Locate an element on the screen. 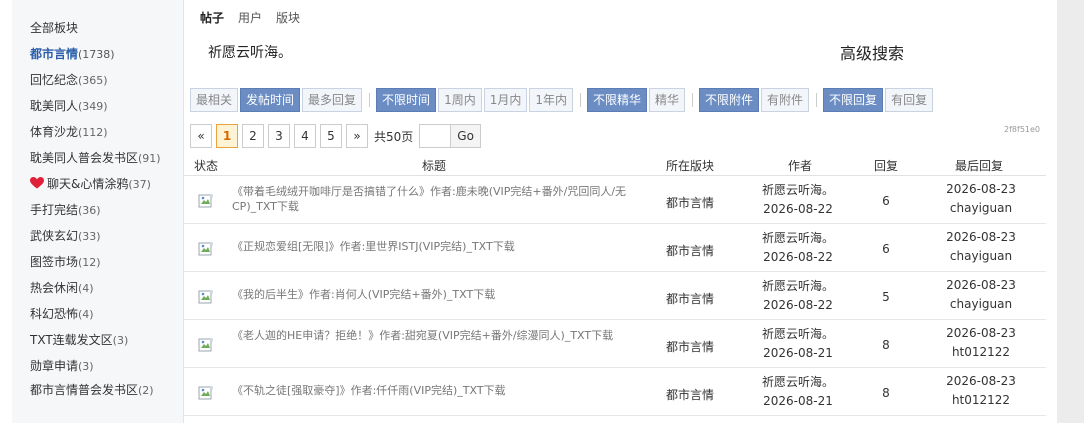 Image resolution: width=1084 pixels, height=423 pixels. sidebar-item-memorial: 回忆纪念(365) is located at coordinates (69, 79).